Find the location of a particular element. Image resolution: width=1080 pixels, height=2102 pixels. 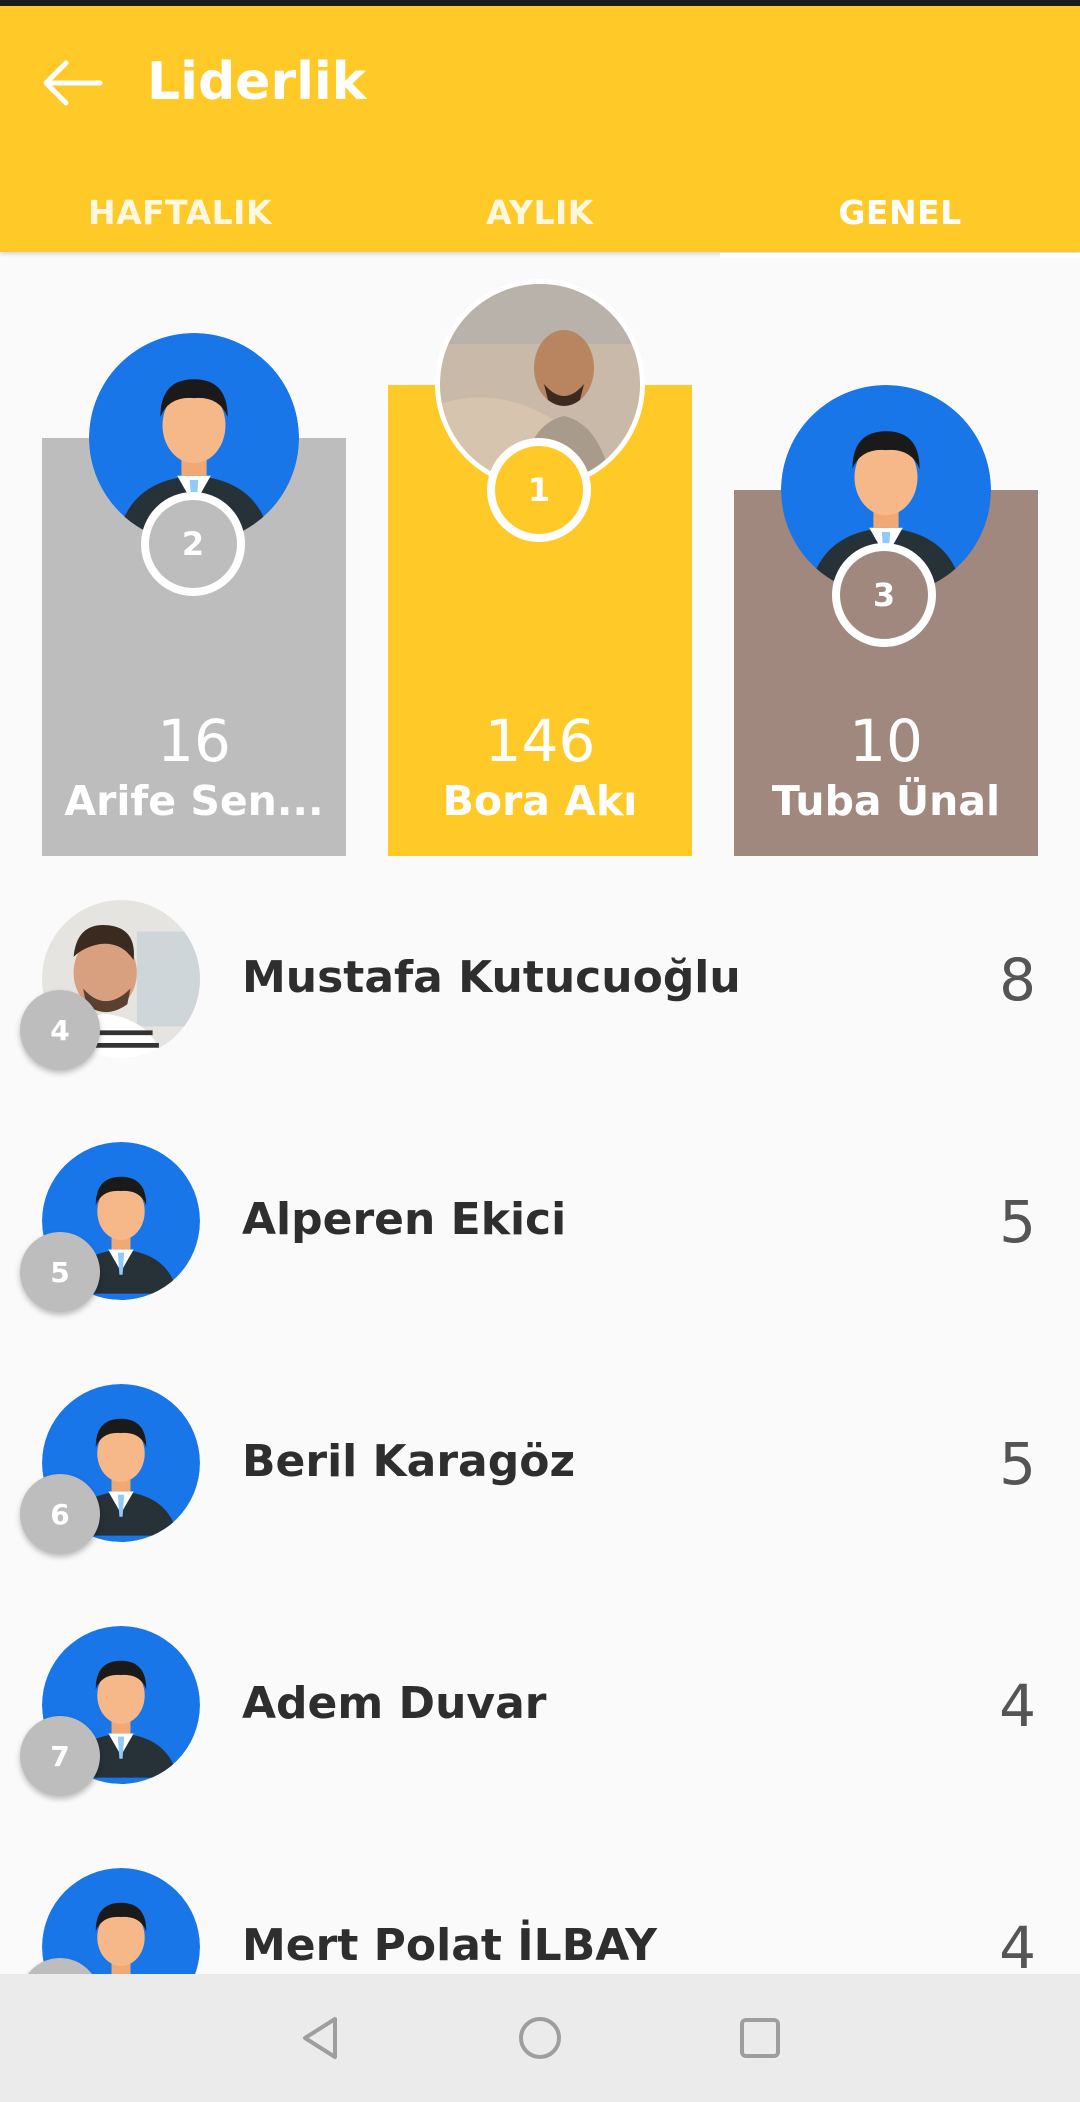

podium-third-score: 10 is located at coordinates (886, 741).